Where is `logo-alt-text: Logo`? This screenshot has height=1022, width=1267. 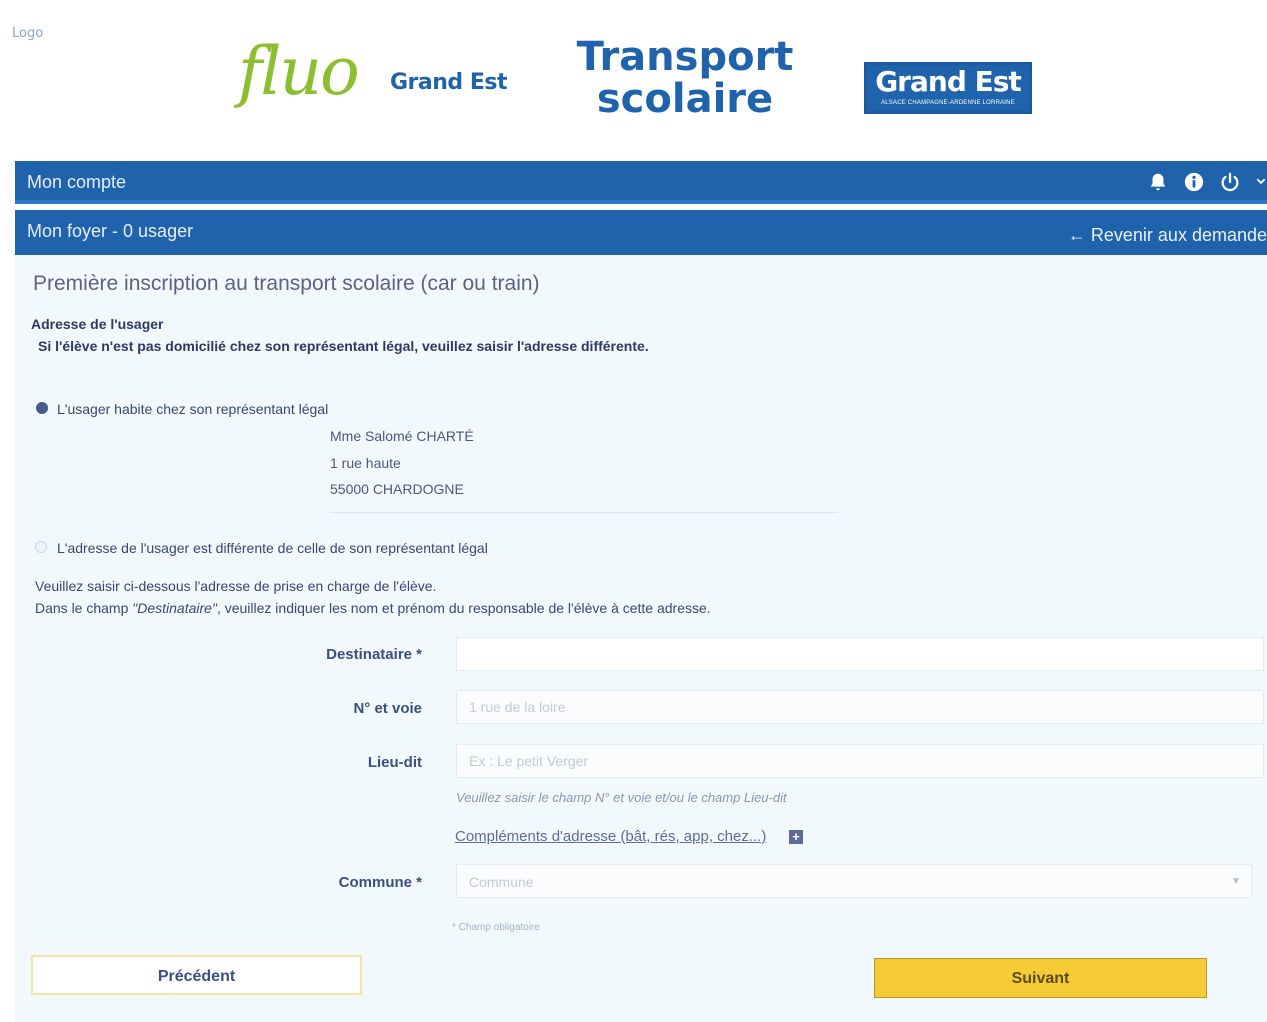
logo-alt-text: Logo is located at coordinates (28, 33).